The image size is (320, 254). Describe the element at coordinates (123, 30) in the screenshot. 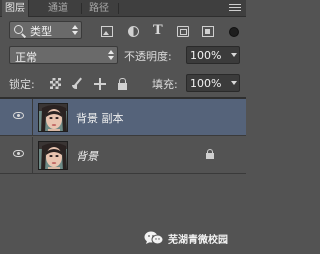

I see `layer-filter-row: 类型 T` at that location.